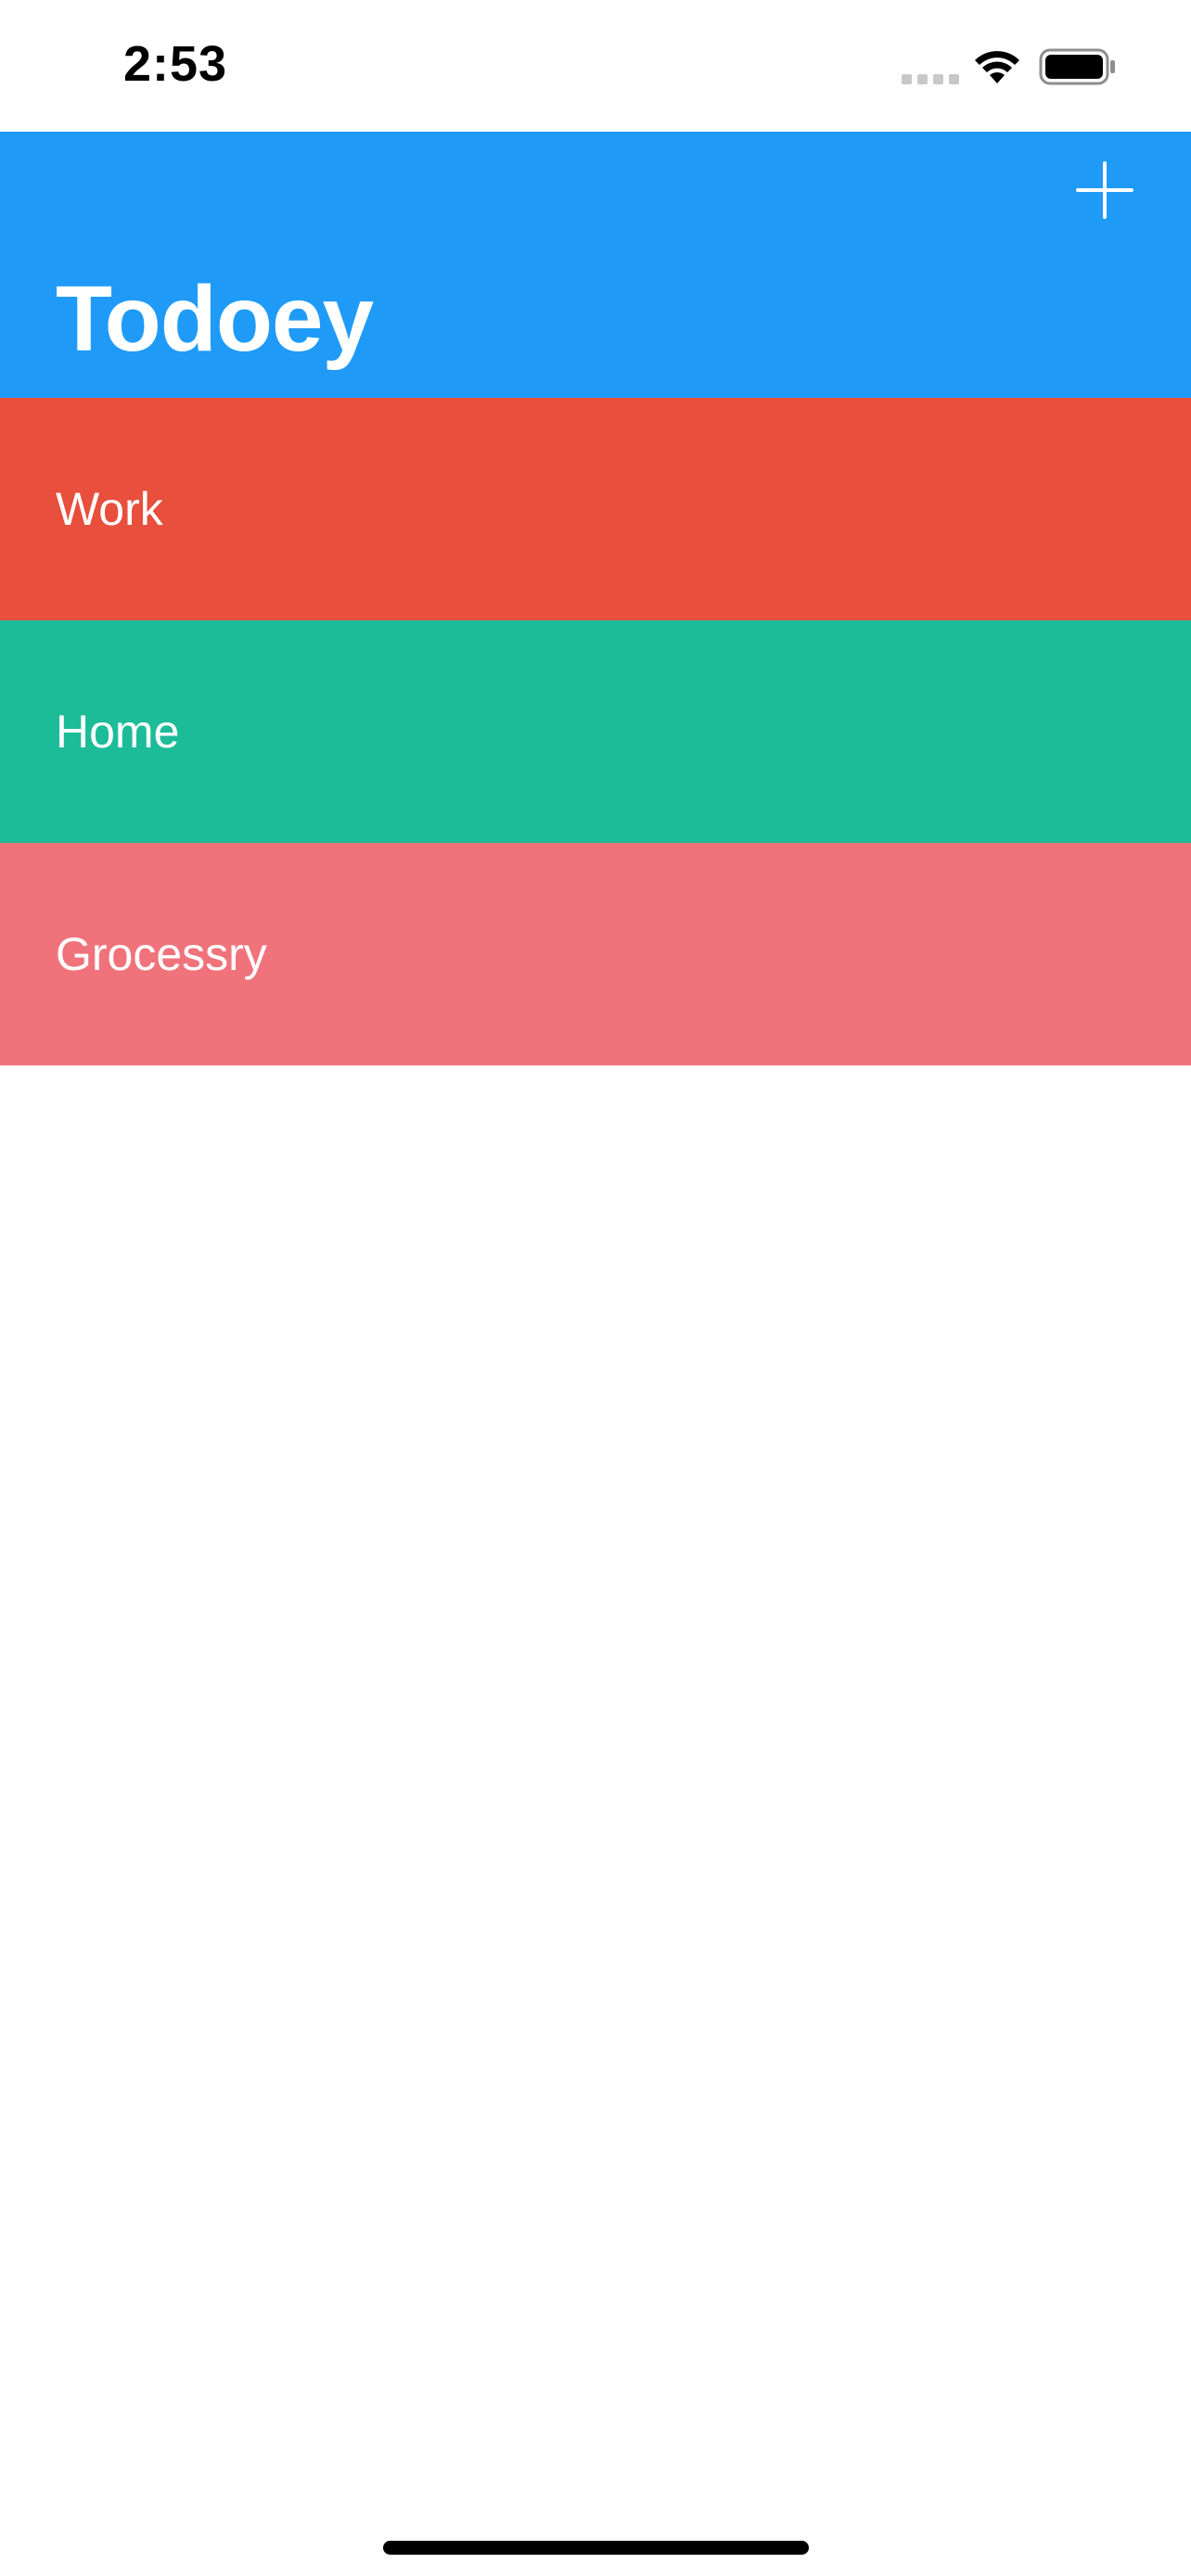 This screenshot has height=2576, width=1191. I want to click on category-label: Work, so click(109, 509).